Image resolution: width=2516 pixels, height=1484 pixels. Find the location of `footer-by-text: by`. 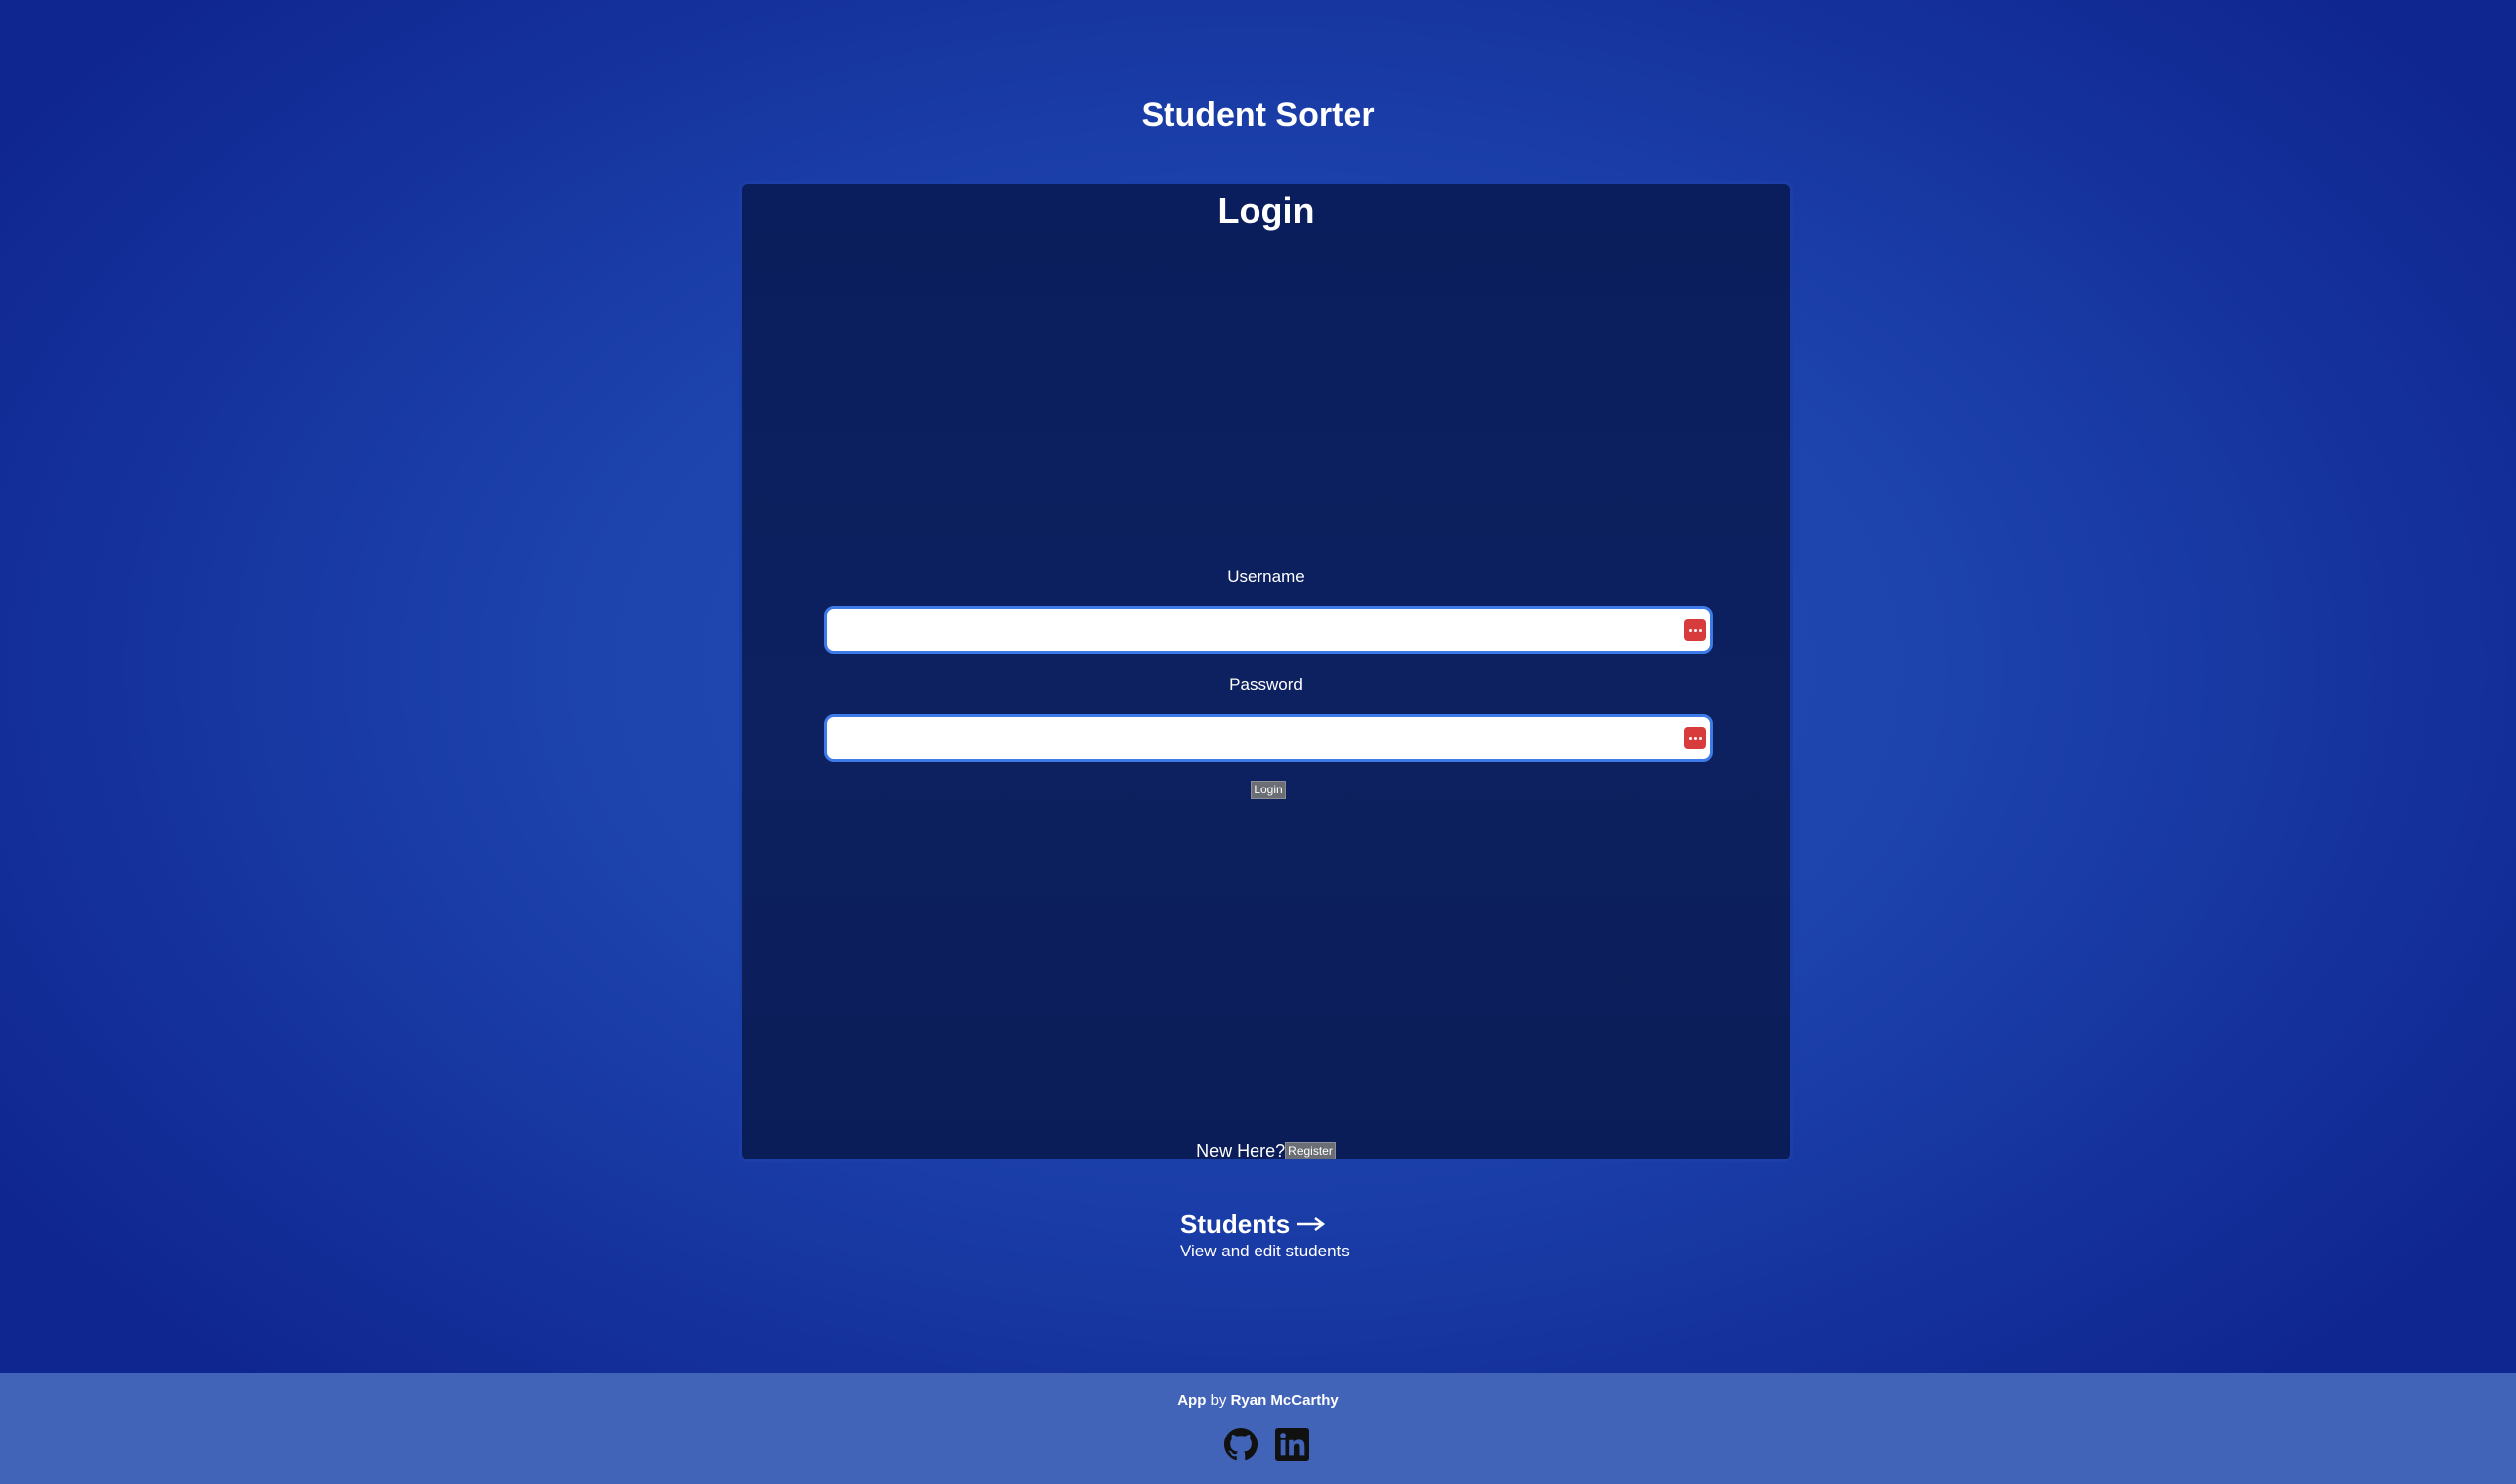

footer-by-text: by is located at coordinates (1219, 1400).